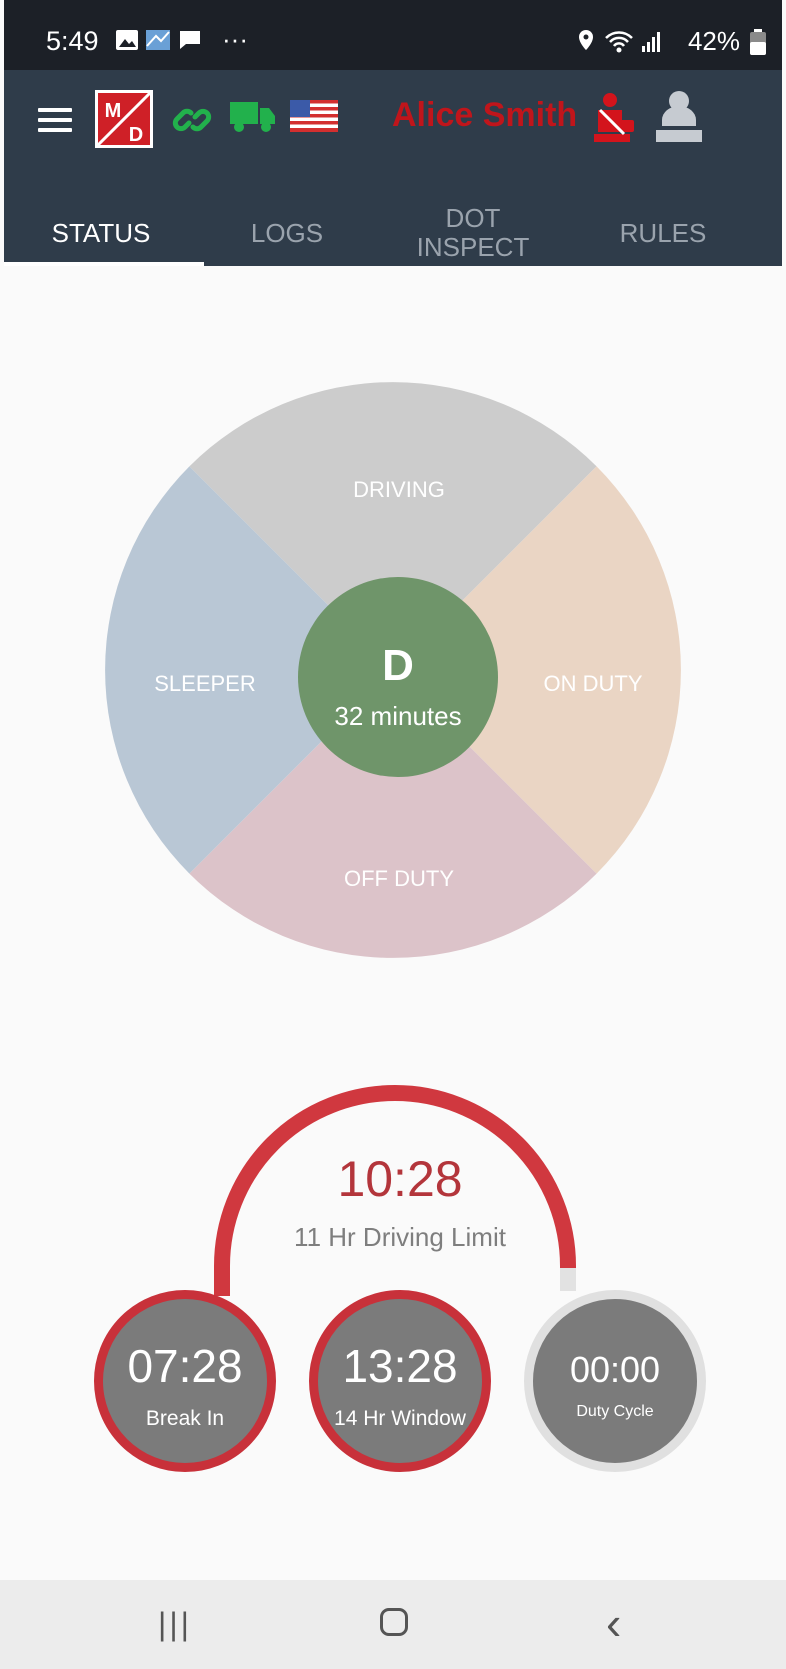 Image resolution: width=786 pixels, height=1669 pixels. I want to click on window-timer-value: 13:28, so click(400, 1366).